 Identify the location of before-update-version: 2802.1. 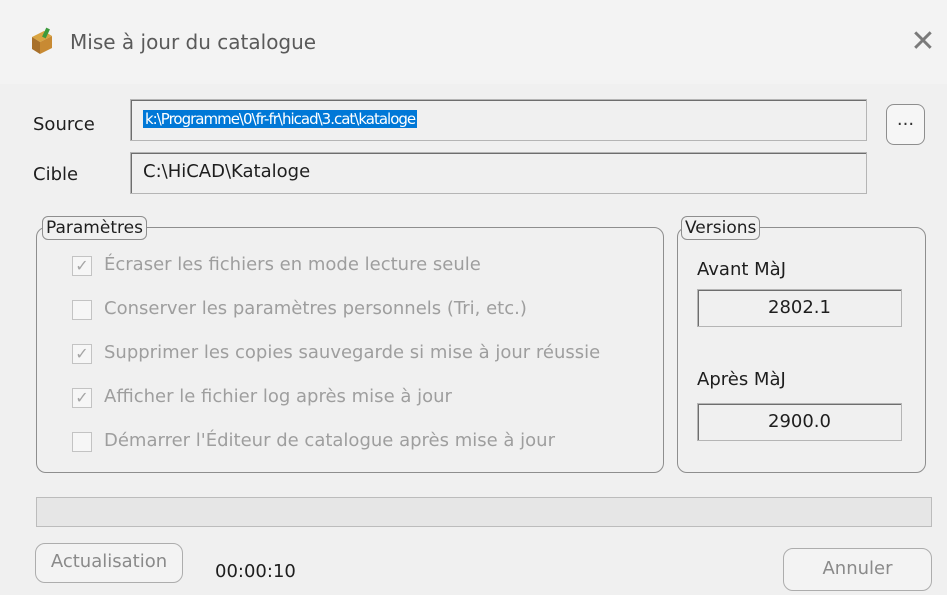
(799, 308).